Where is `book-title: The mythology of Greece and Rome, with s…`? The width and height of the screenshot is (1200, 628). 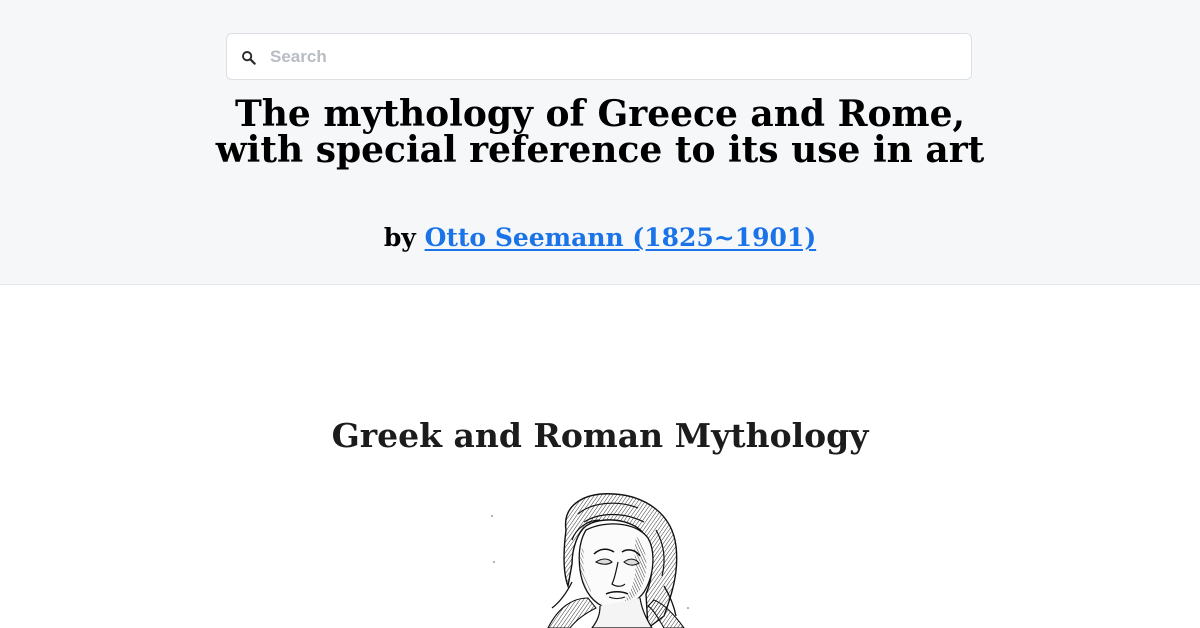
book-title: The mythology of Greece and Rome, with s… is located at coordinates (600, 132).